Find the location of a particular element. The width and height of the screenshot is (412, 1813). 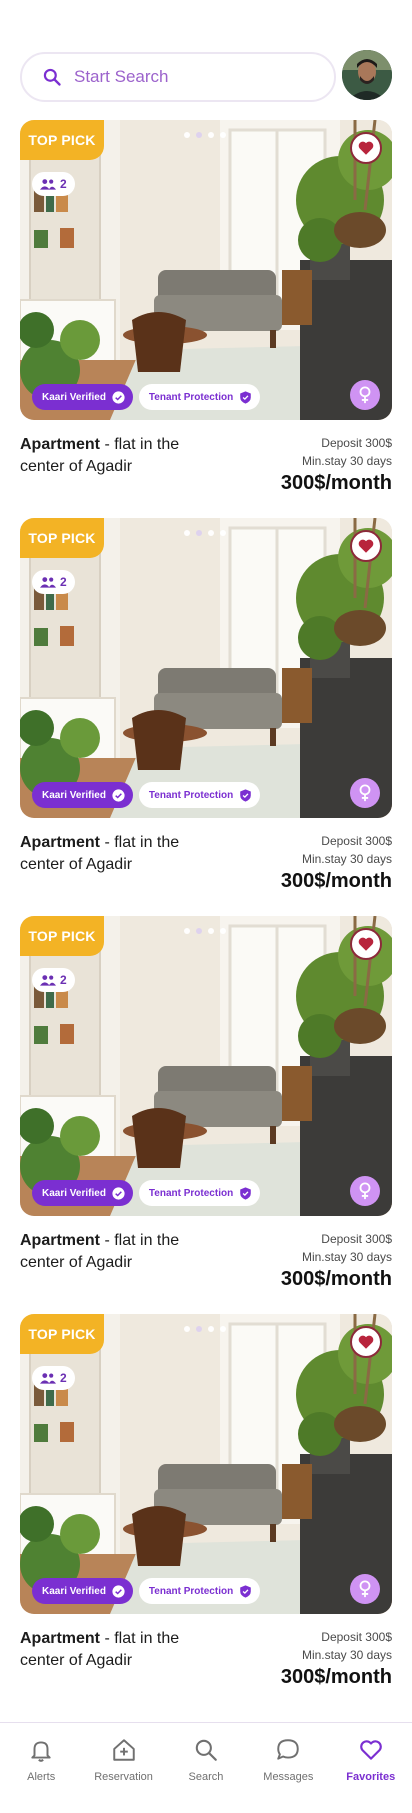

nav-item-alerts: Alerts is located at coordinates (41, 1775).